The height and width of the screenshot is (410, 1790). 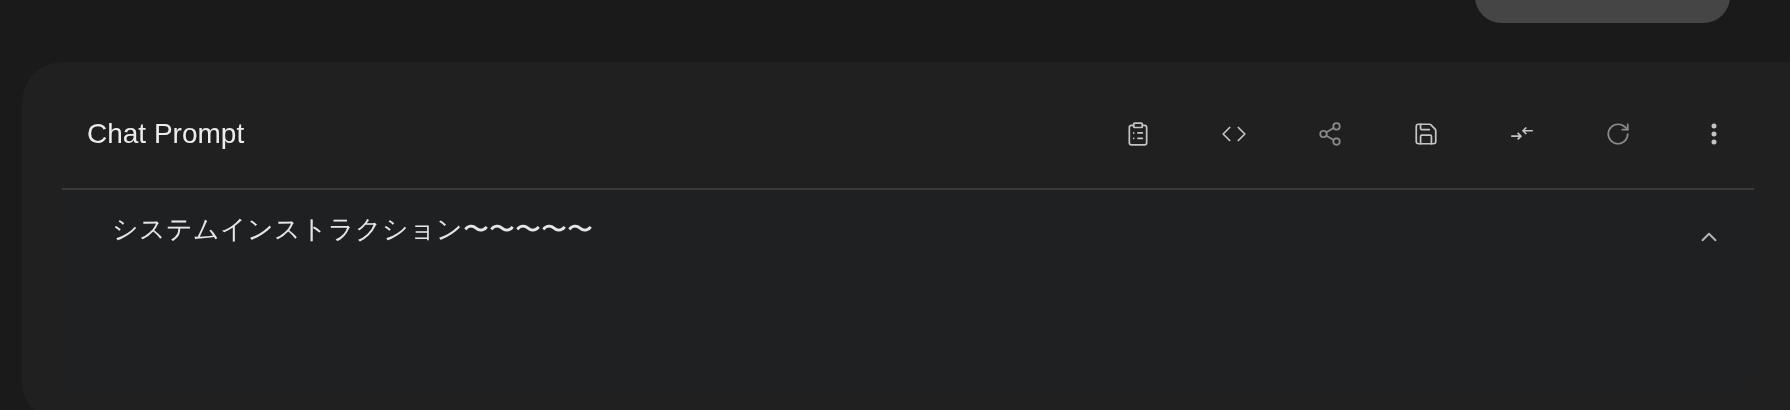 What do you see at coordinates (1714, 134) in the screenshot?
I see `more-icon` at bounding box center [1714, 134].